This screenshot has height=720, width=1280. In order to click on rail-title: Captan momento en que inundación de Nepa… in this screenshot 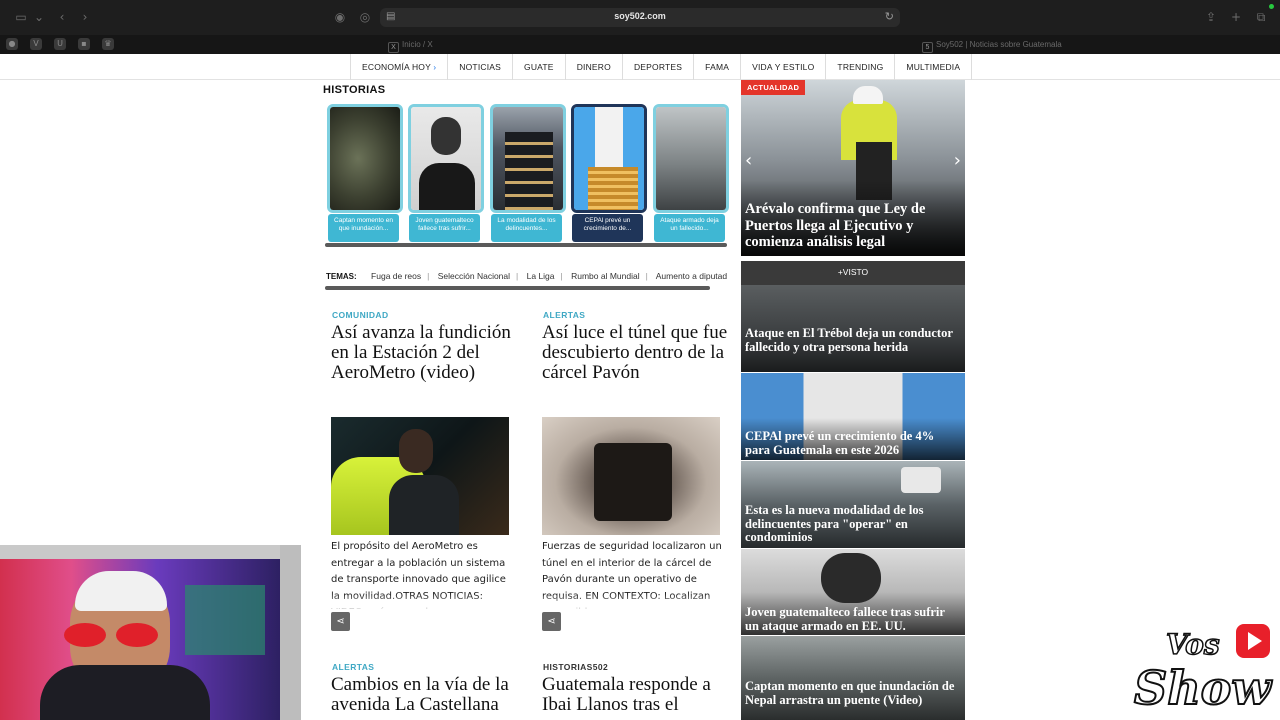, I will do `click(850, 693)`.